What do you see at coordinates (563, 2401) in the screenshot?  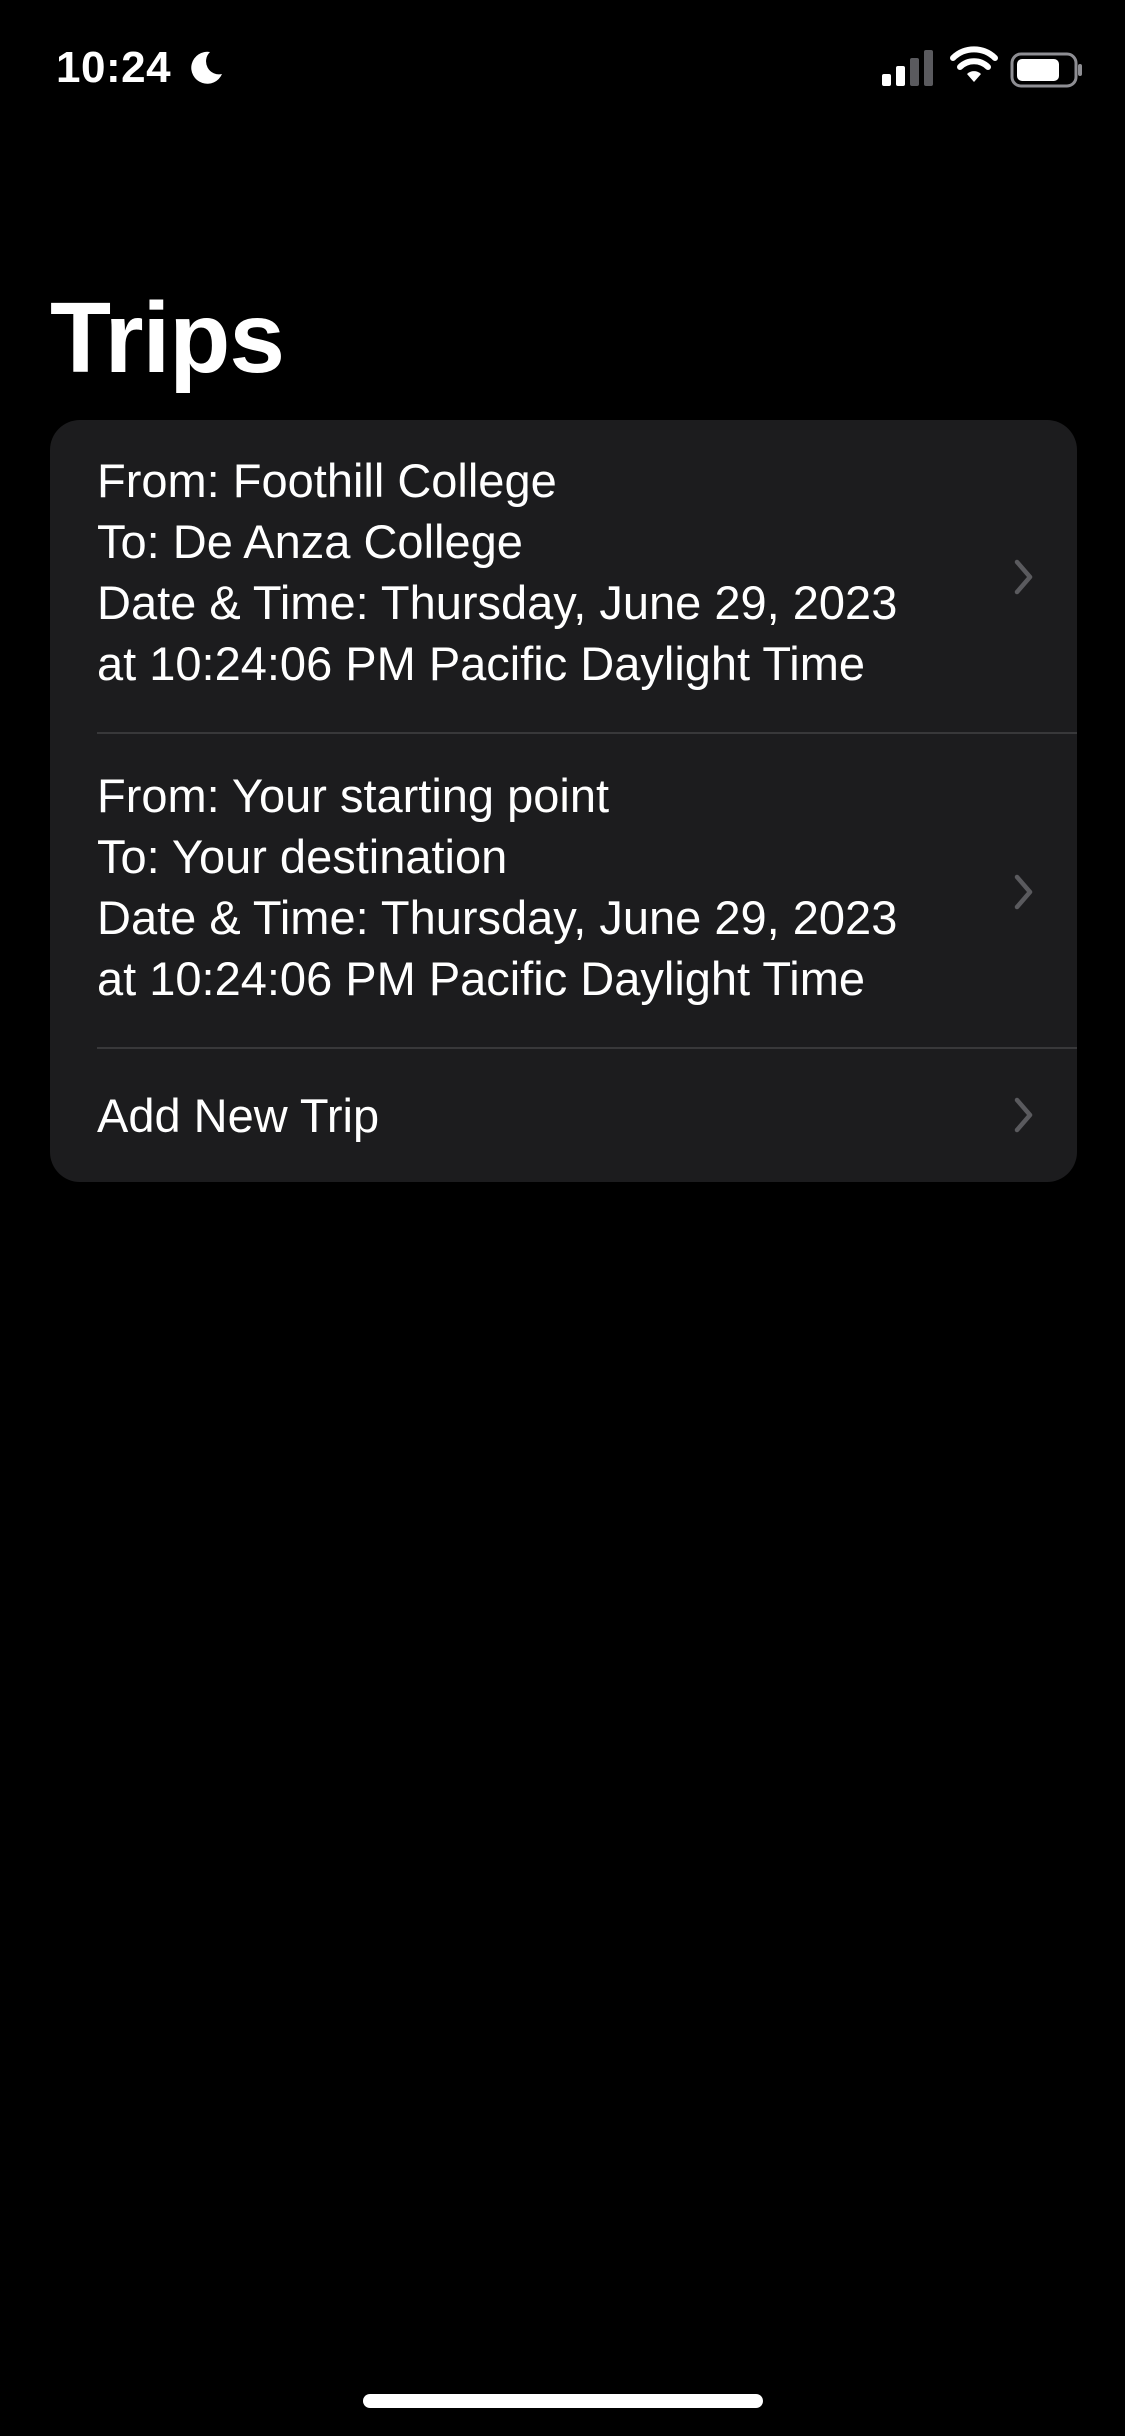 I see `home-indicator` at bounding box center [563, 2401].